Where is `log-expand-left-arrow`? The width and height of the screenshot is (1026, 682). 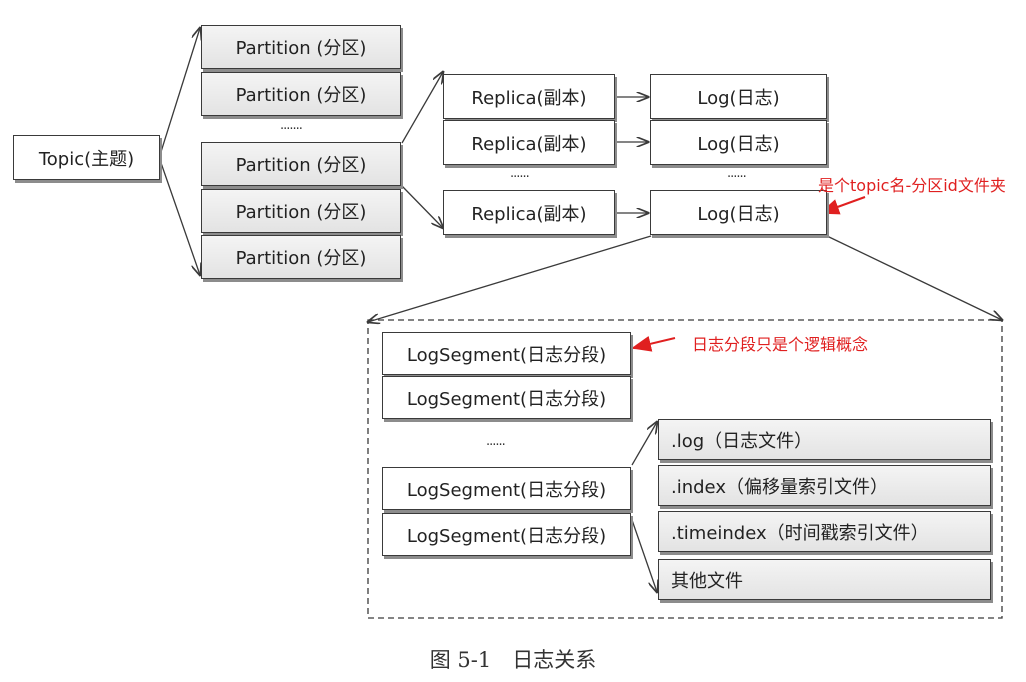 log-expand-left-arrow is located at coordinates (510, 278).